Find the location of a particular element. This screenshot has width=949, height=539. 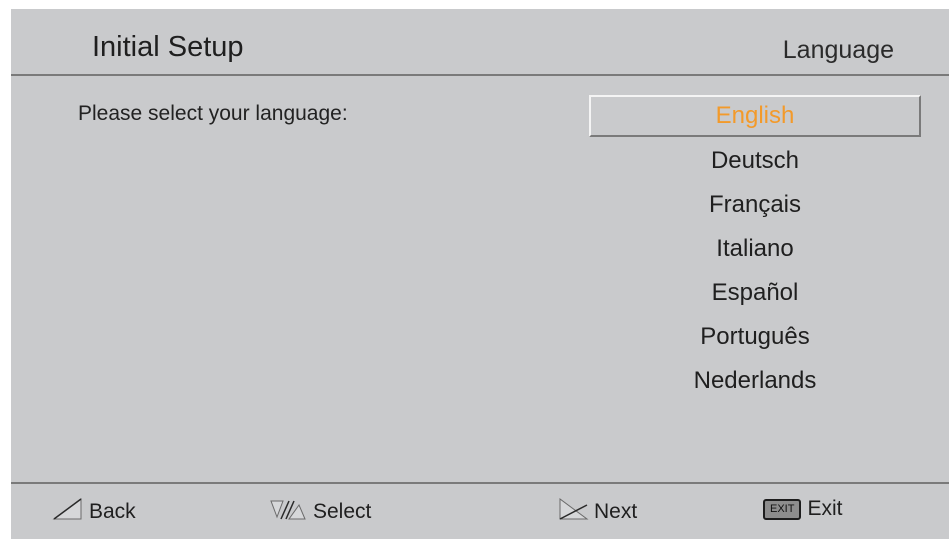

header-divider is located at coordinates (480, 75).